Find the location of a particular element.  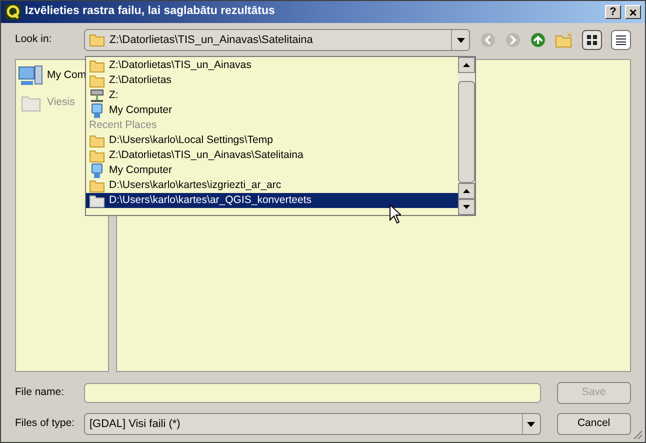

icon-view-button is located at coordinates (592, 40).